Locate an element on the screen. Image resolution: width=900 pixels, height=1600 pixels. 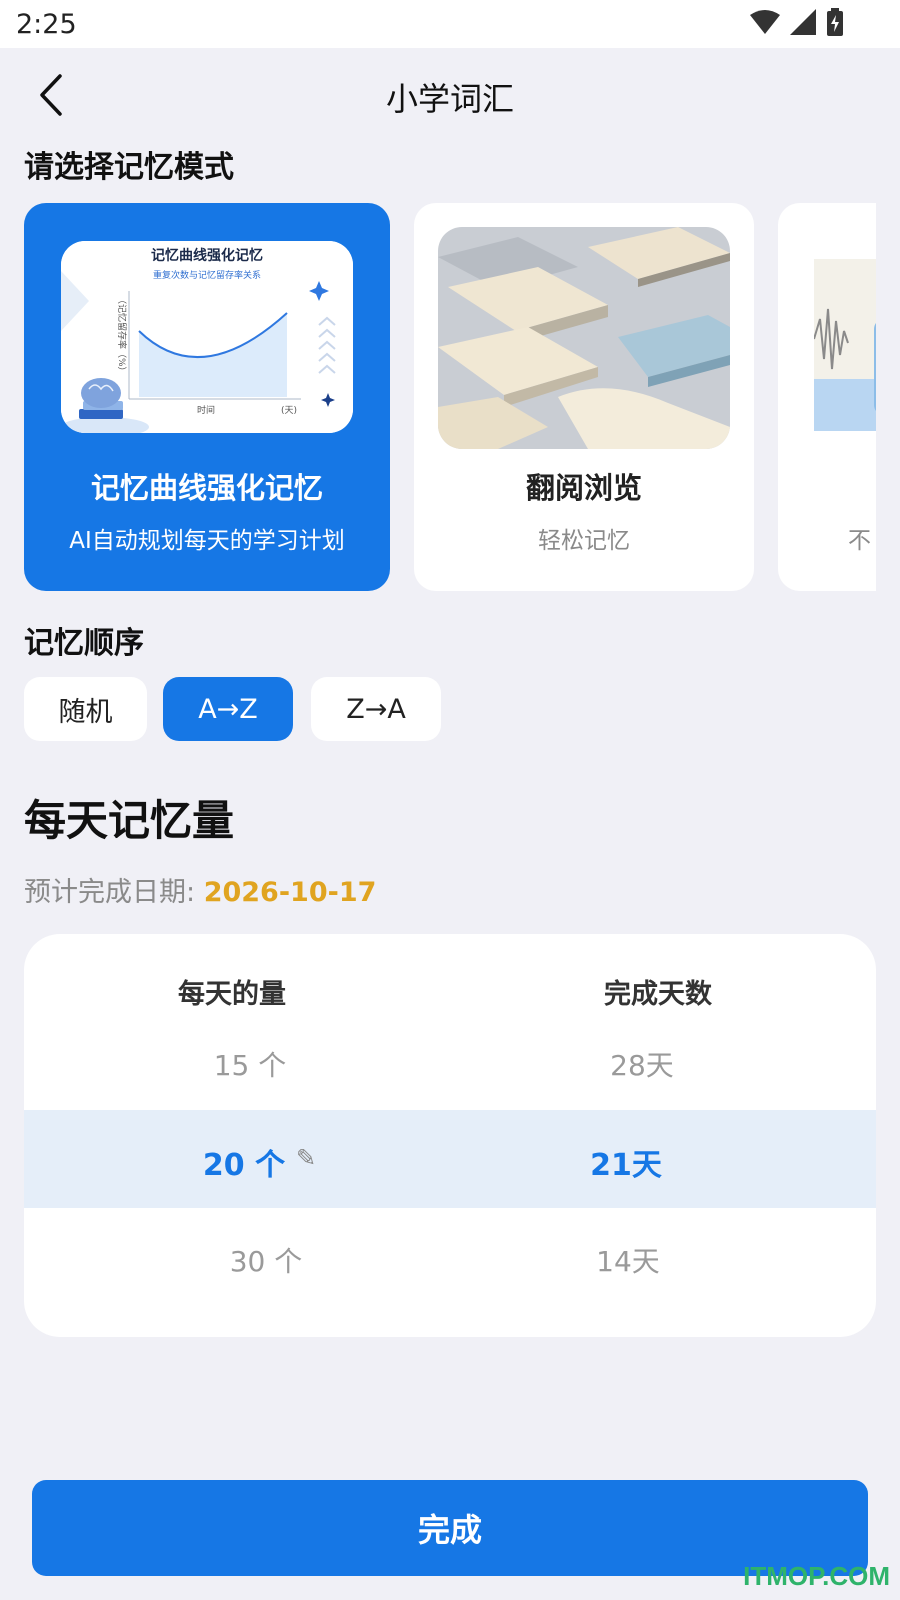
watermark: ITMOP.COM is located at coordinates (816, 1576).